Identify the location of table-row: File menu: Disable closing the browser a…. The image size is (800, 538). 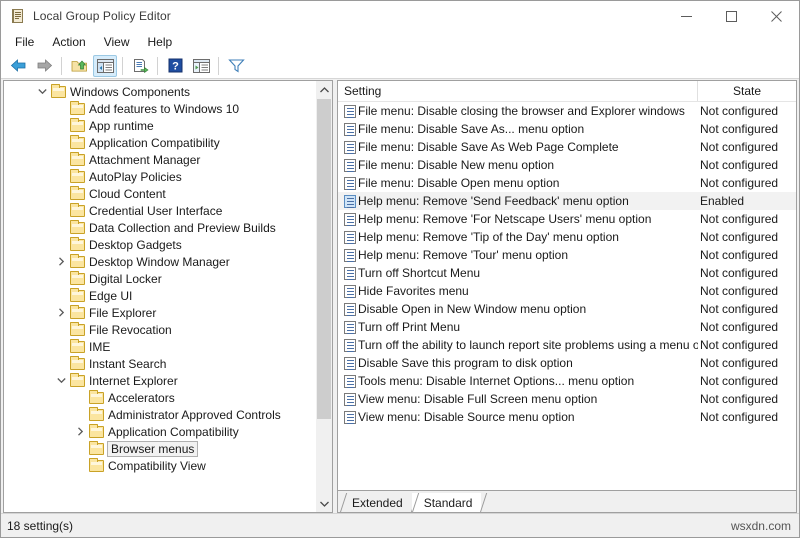
(567, 111).